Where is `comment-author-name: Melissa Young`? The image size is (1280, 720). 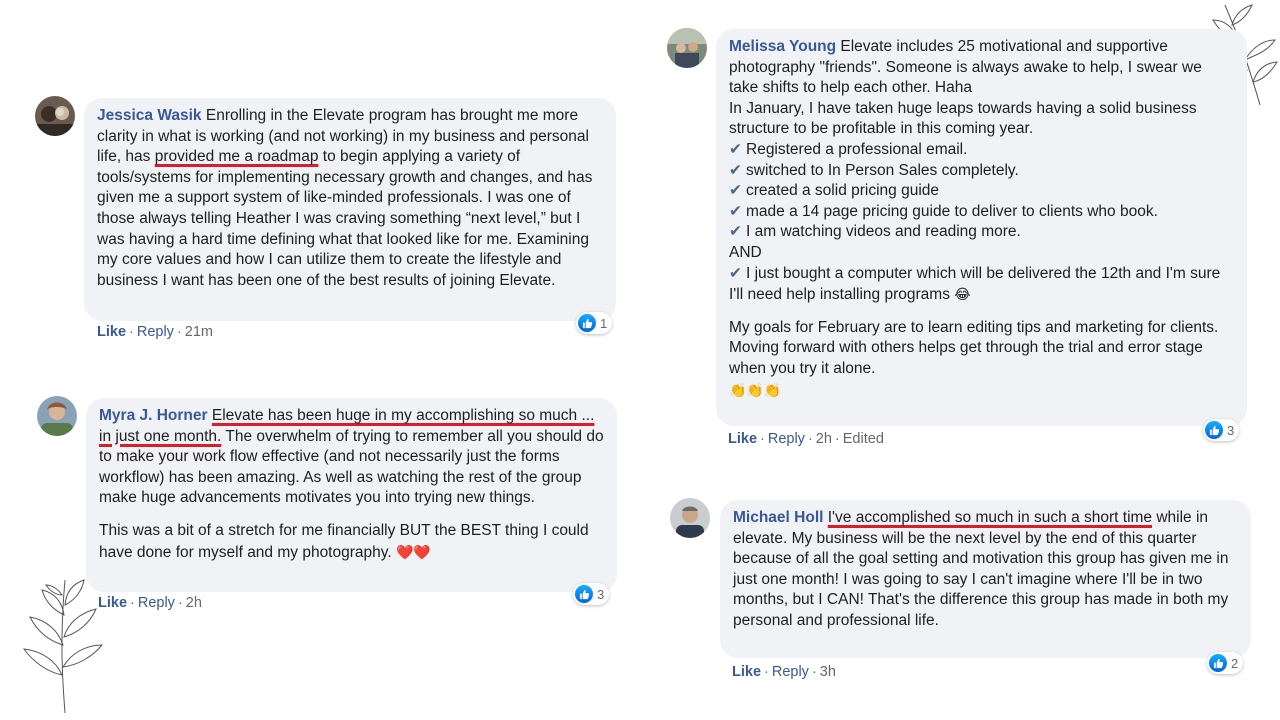 comment-author-name: Melissa Young is located at coordinates (782, 46).